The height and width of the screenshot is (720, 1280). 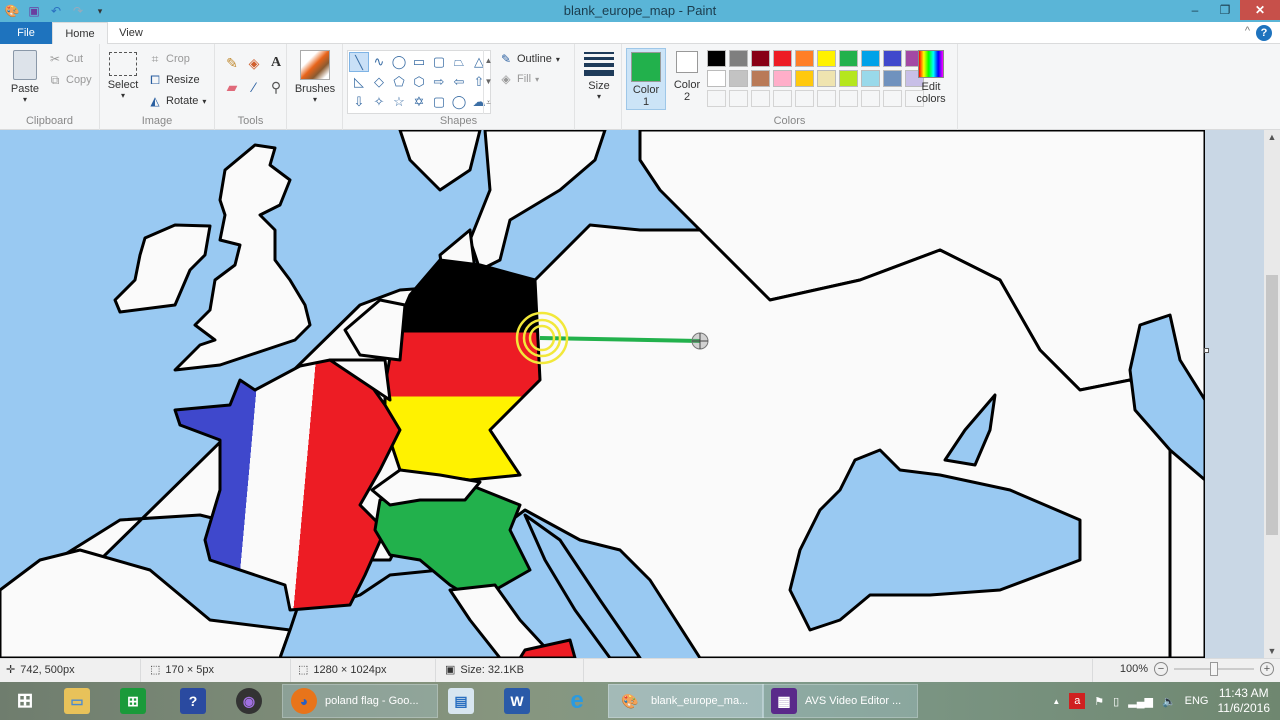 What do you see at coordinates (80, 33) in the screenshot?
I see `tab-home: Home` at bounding box center [80, 33].